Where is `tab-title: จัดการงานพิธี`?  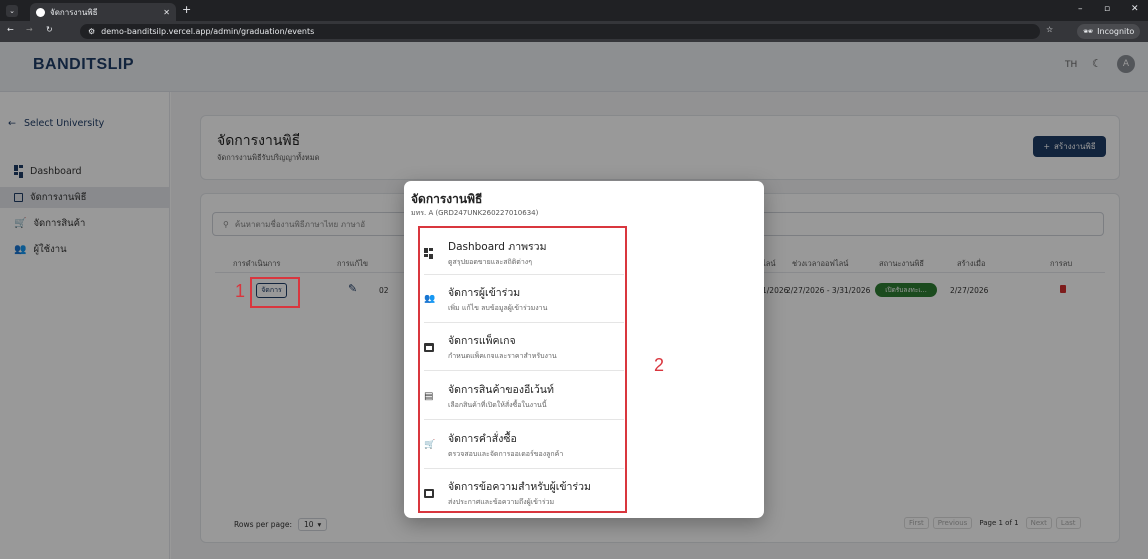
tab-title: จัดการงานพิธี is located at coordinates (74, 12).